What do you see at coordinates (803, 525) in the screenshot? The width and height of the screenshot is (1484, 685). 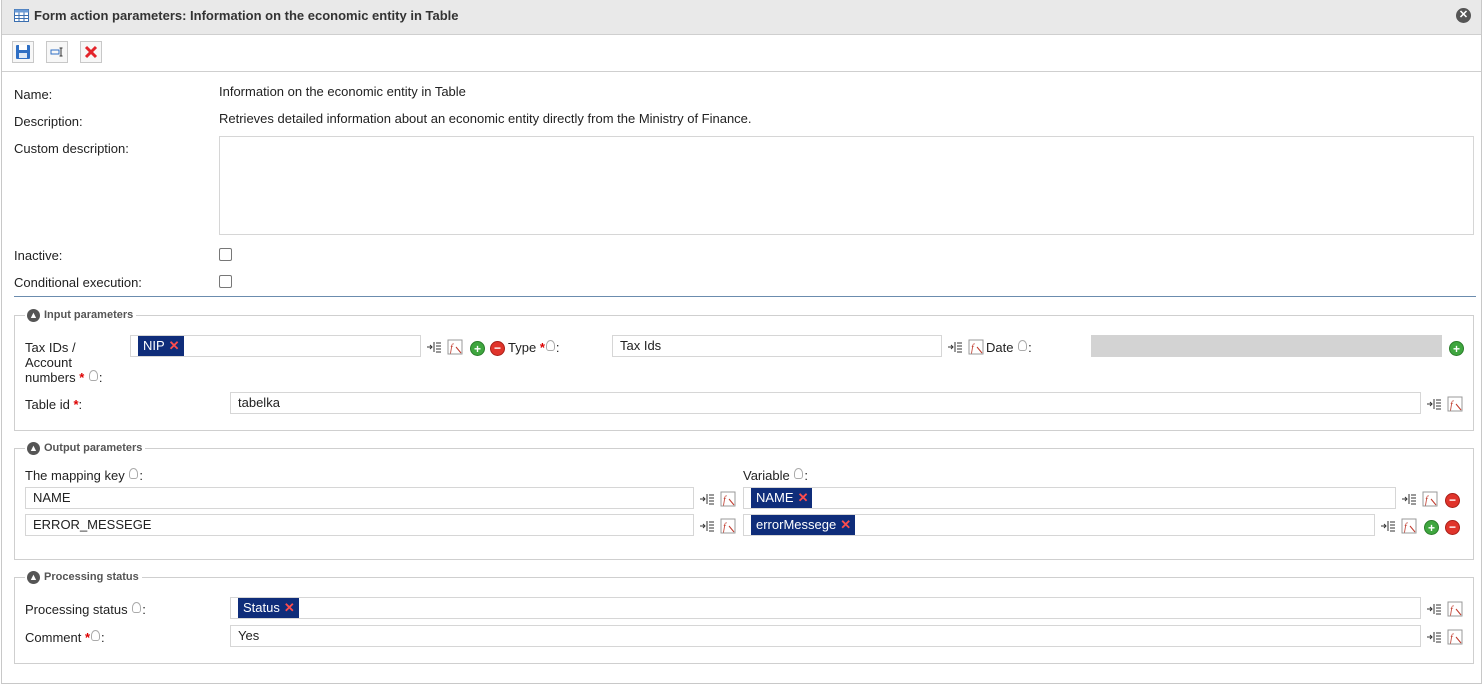 I see `variable-tag: errorMessege ✕` at bounding box center [803, 525].